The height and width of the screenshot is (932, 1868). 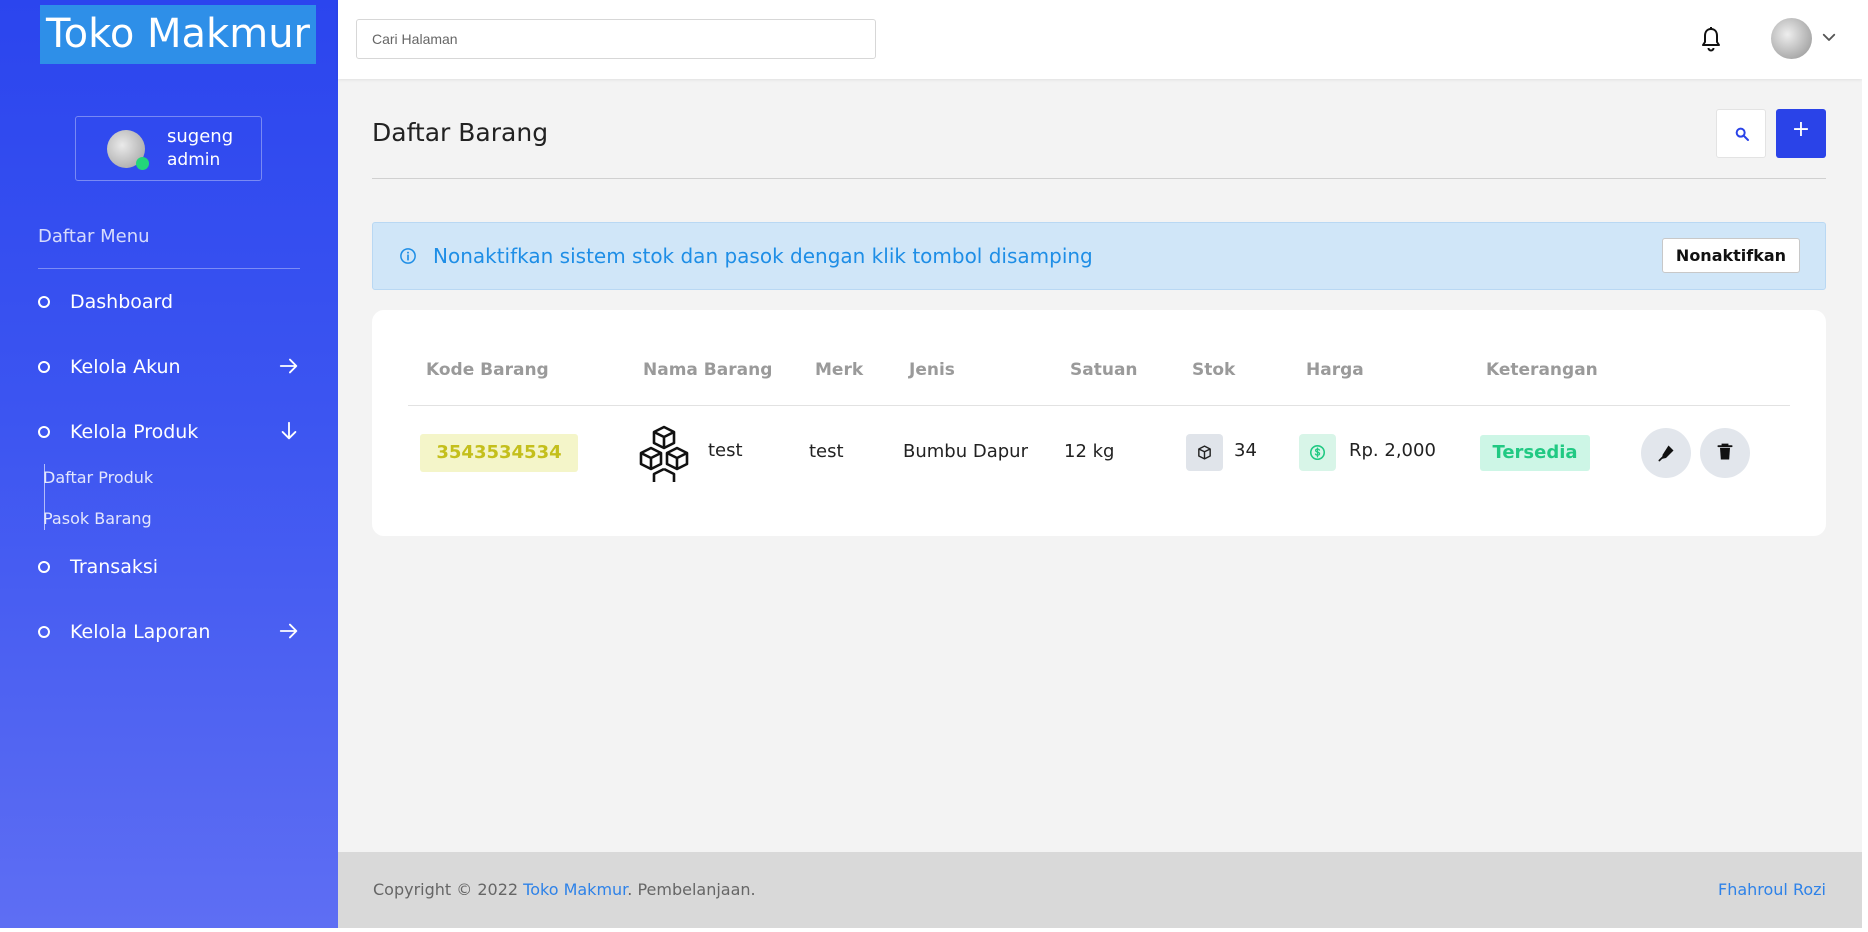 I want to click on item-price: Rp. 2,000, so click(x=1392, y=450).